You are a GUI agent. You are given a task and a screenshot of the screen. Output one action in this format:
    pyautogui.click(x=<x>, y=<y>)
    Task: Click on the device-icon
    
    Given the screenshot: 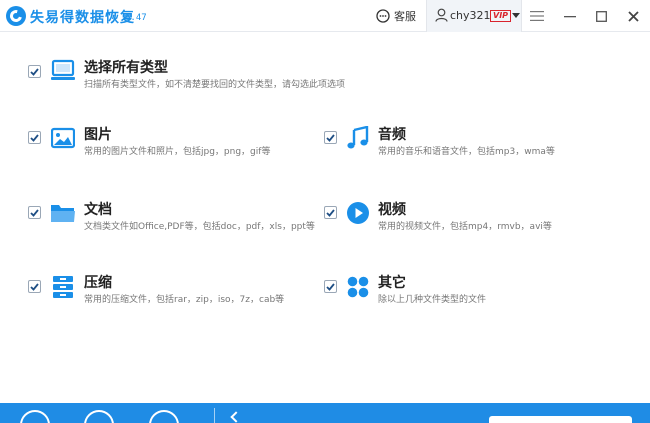 What is the action you would take?
    pyautogui.click(x=35, y=416)
    